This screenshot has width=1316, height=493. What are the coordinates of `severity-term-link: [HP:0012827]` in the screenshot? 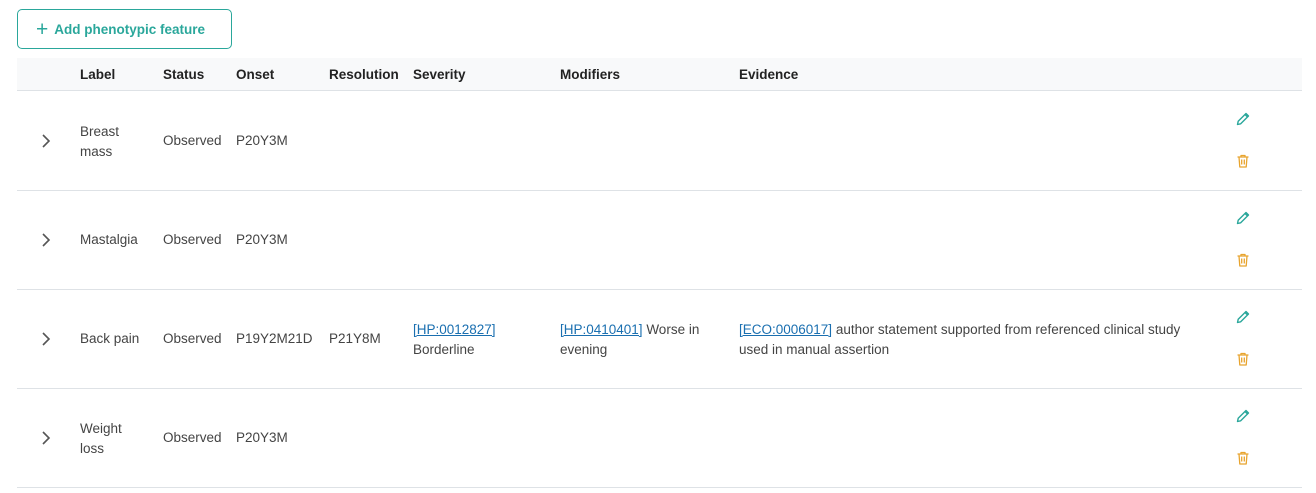 It's located at (454, 329).